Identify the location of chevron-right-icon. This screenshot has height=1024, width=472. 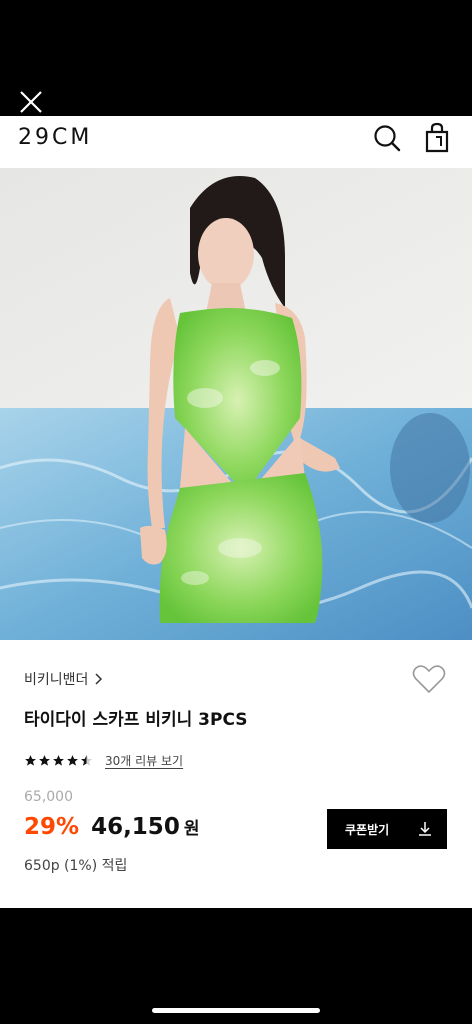
(99, 679).